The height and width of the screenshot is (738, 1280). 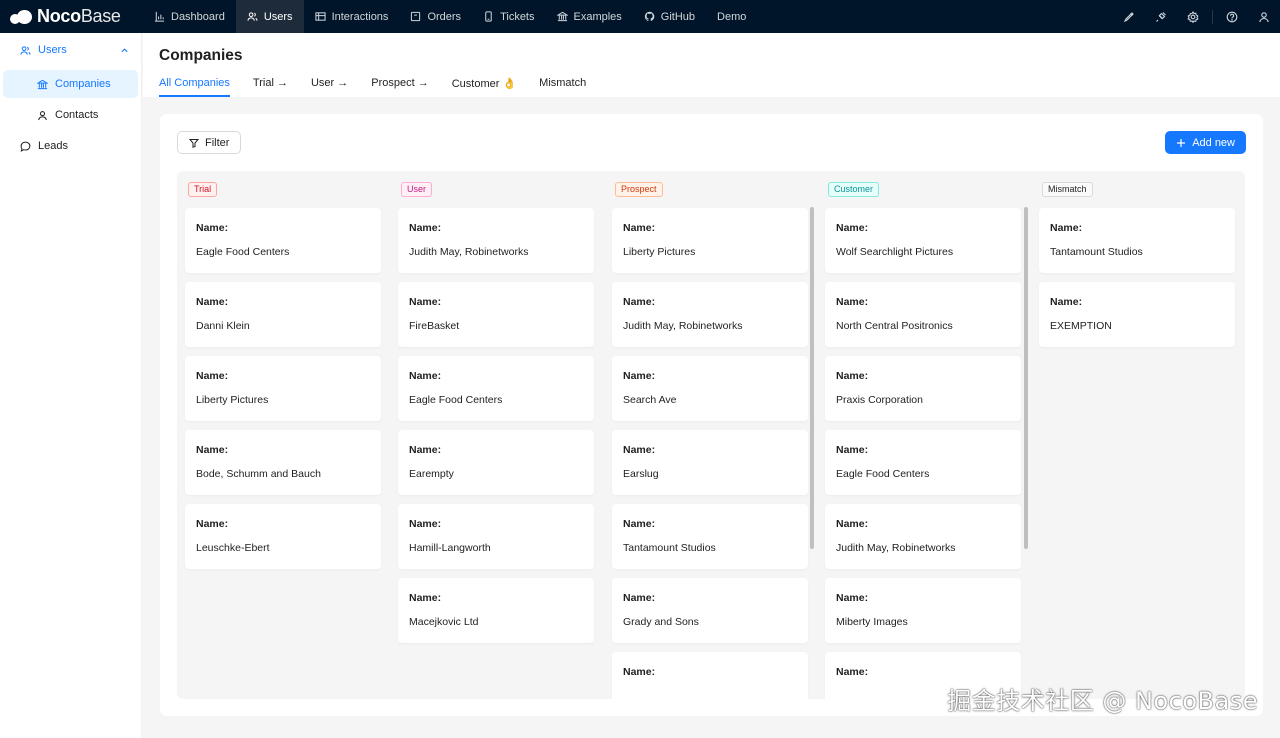 What do you see at coordinates (258, 474) in the screenshot?
I see `card-field-value: Bode, Schumm and Bauch` at bounding box center [258, 474].